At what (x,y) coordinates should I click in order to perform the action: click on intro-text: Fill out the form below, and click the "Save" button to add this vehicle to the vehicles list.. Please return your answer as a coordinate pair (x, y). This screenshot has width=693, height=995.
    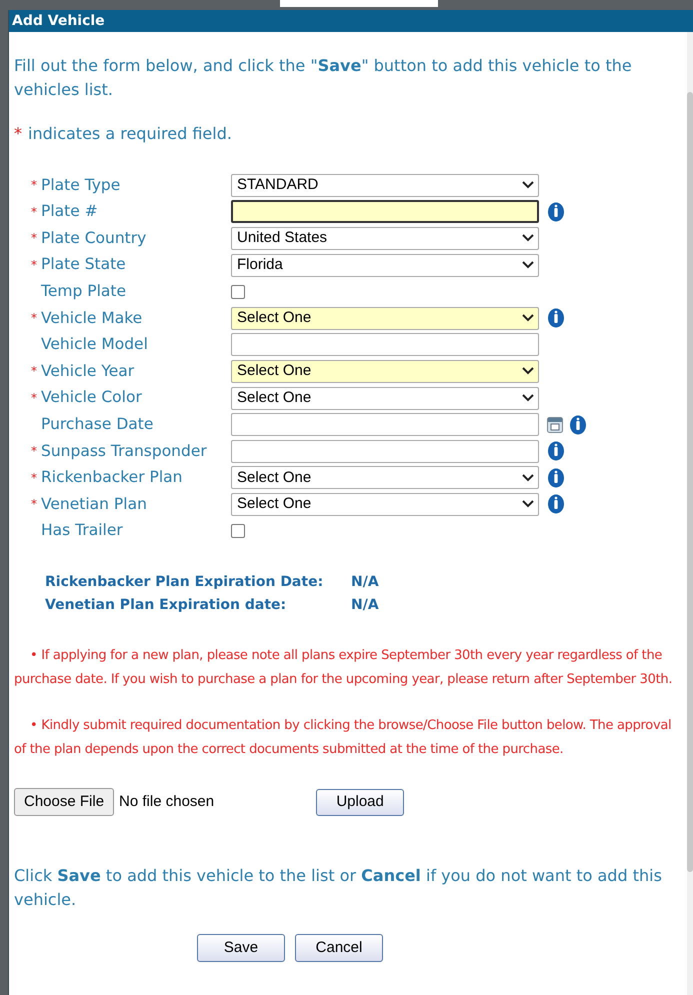
    Looking at the image, I should click on (323, 78).